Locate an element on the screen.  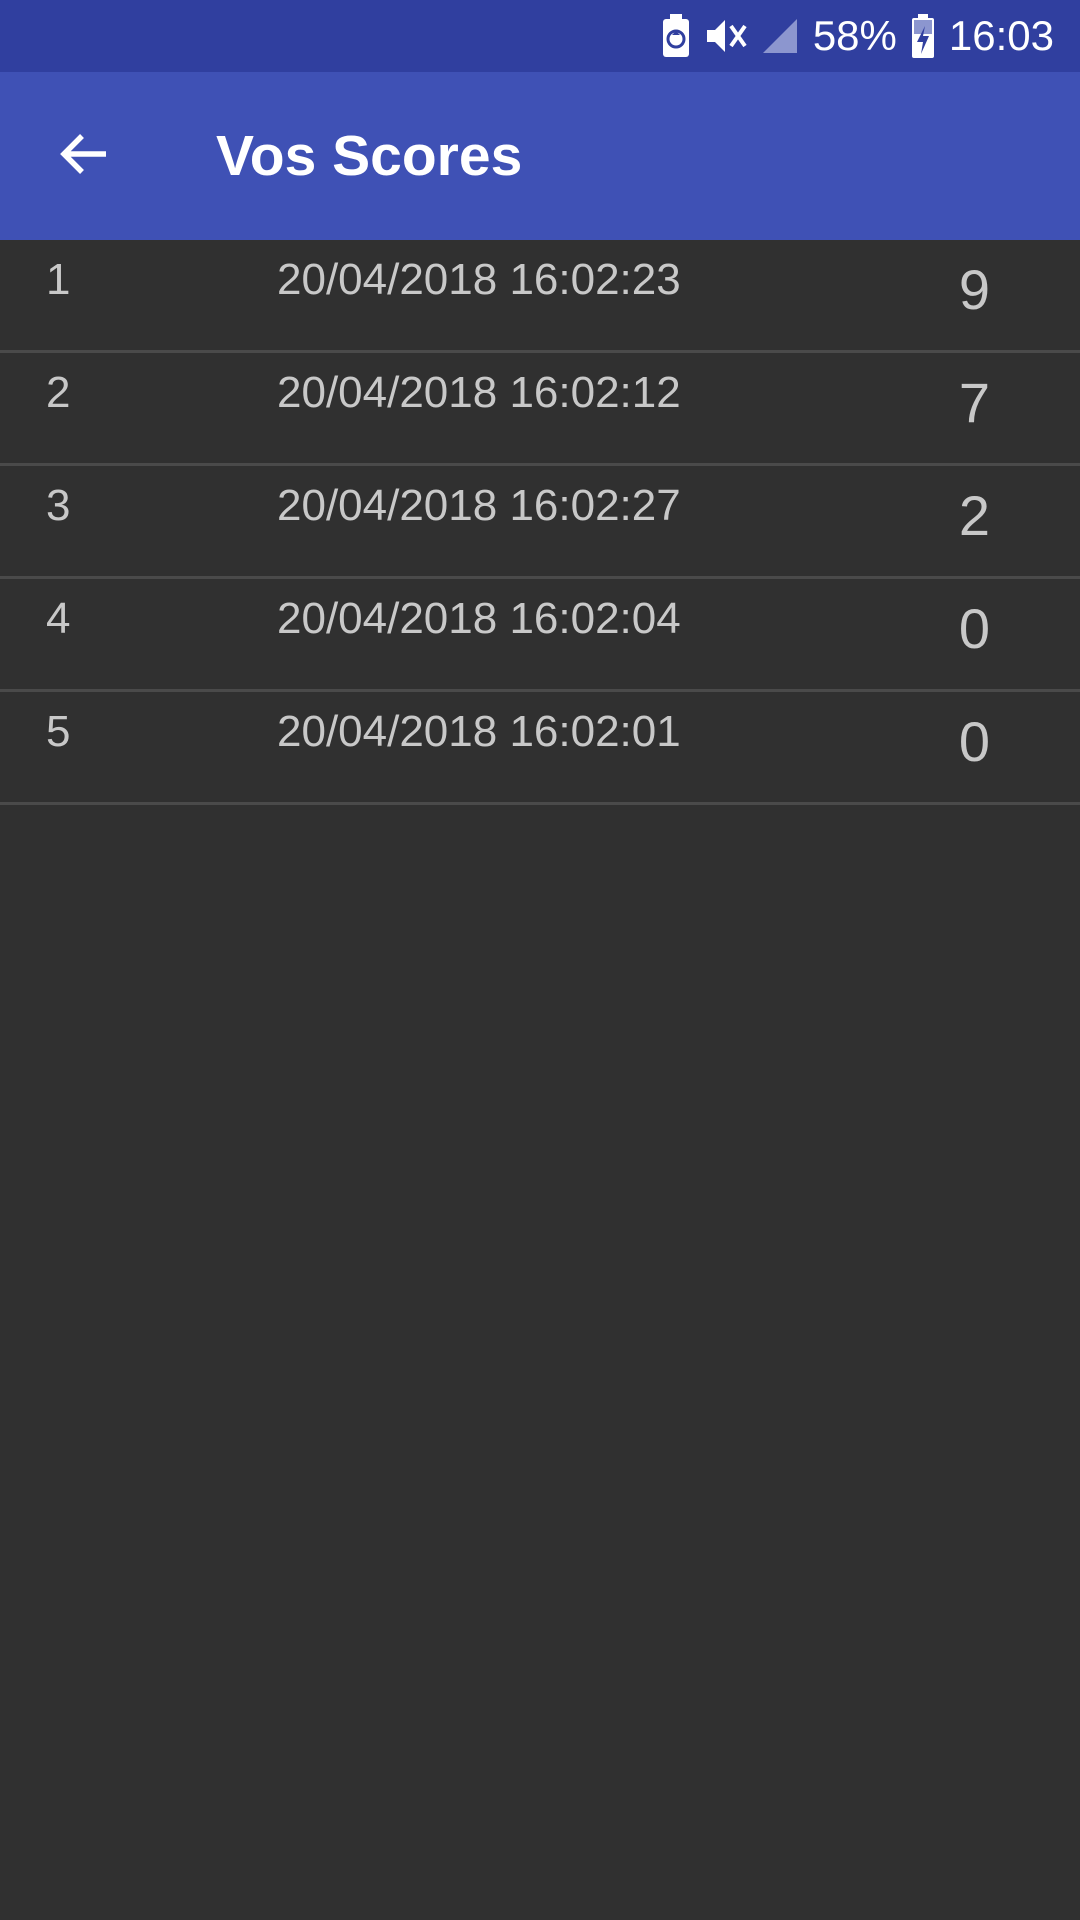
vibrate-mute-icon is located at coordinates (726, 36).